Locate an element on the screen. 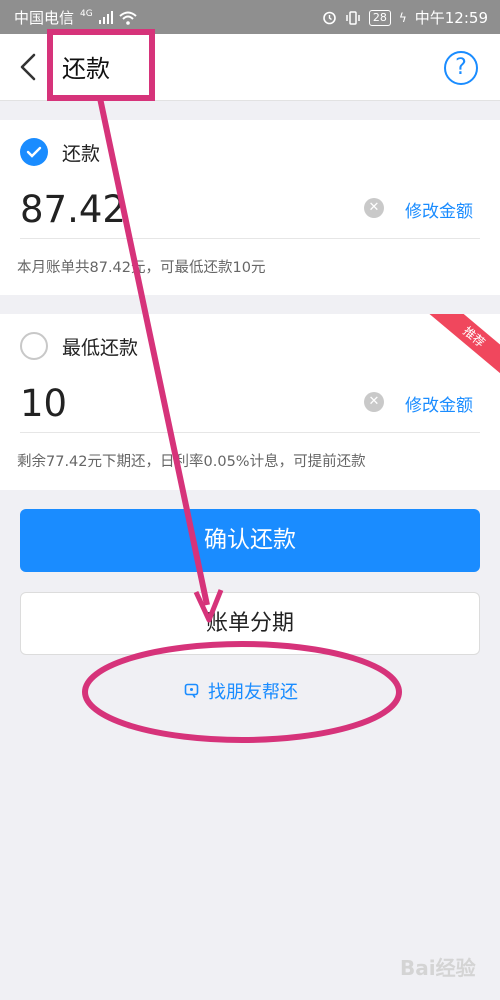 Image resolution: width=500 pixels, height=1000 pixels. min-repay-note: 剩余77.42元下期还，日利率0.05%计息，可提前还款 is located at coordinates (191, 462).